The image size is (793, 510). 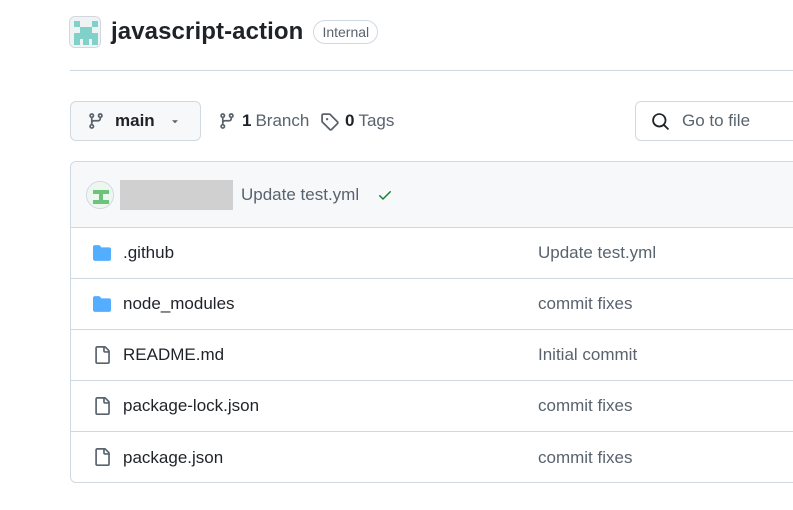 I want to click on file-row: node_modules commit fixes, so click(x=432, y=304).